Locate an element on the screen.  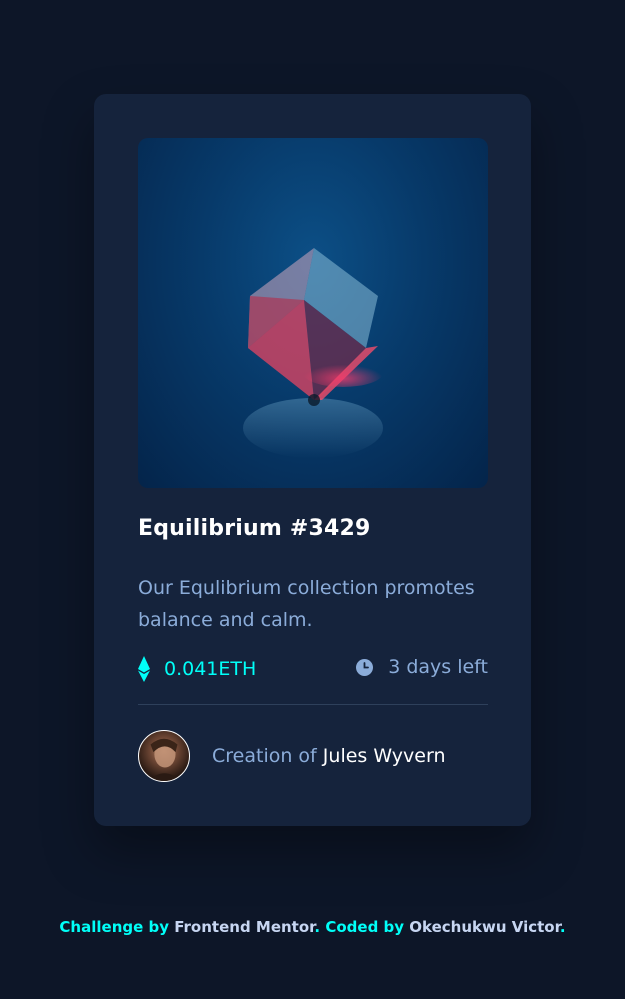
creator-credit: Creation of Jules Wyvern is located at coordinates (329, 756).